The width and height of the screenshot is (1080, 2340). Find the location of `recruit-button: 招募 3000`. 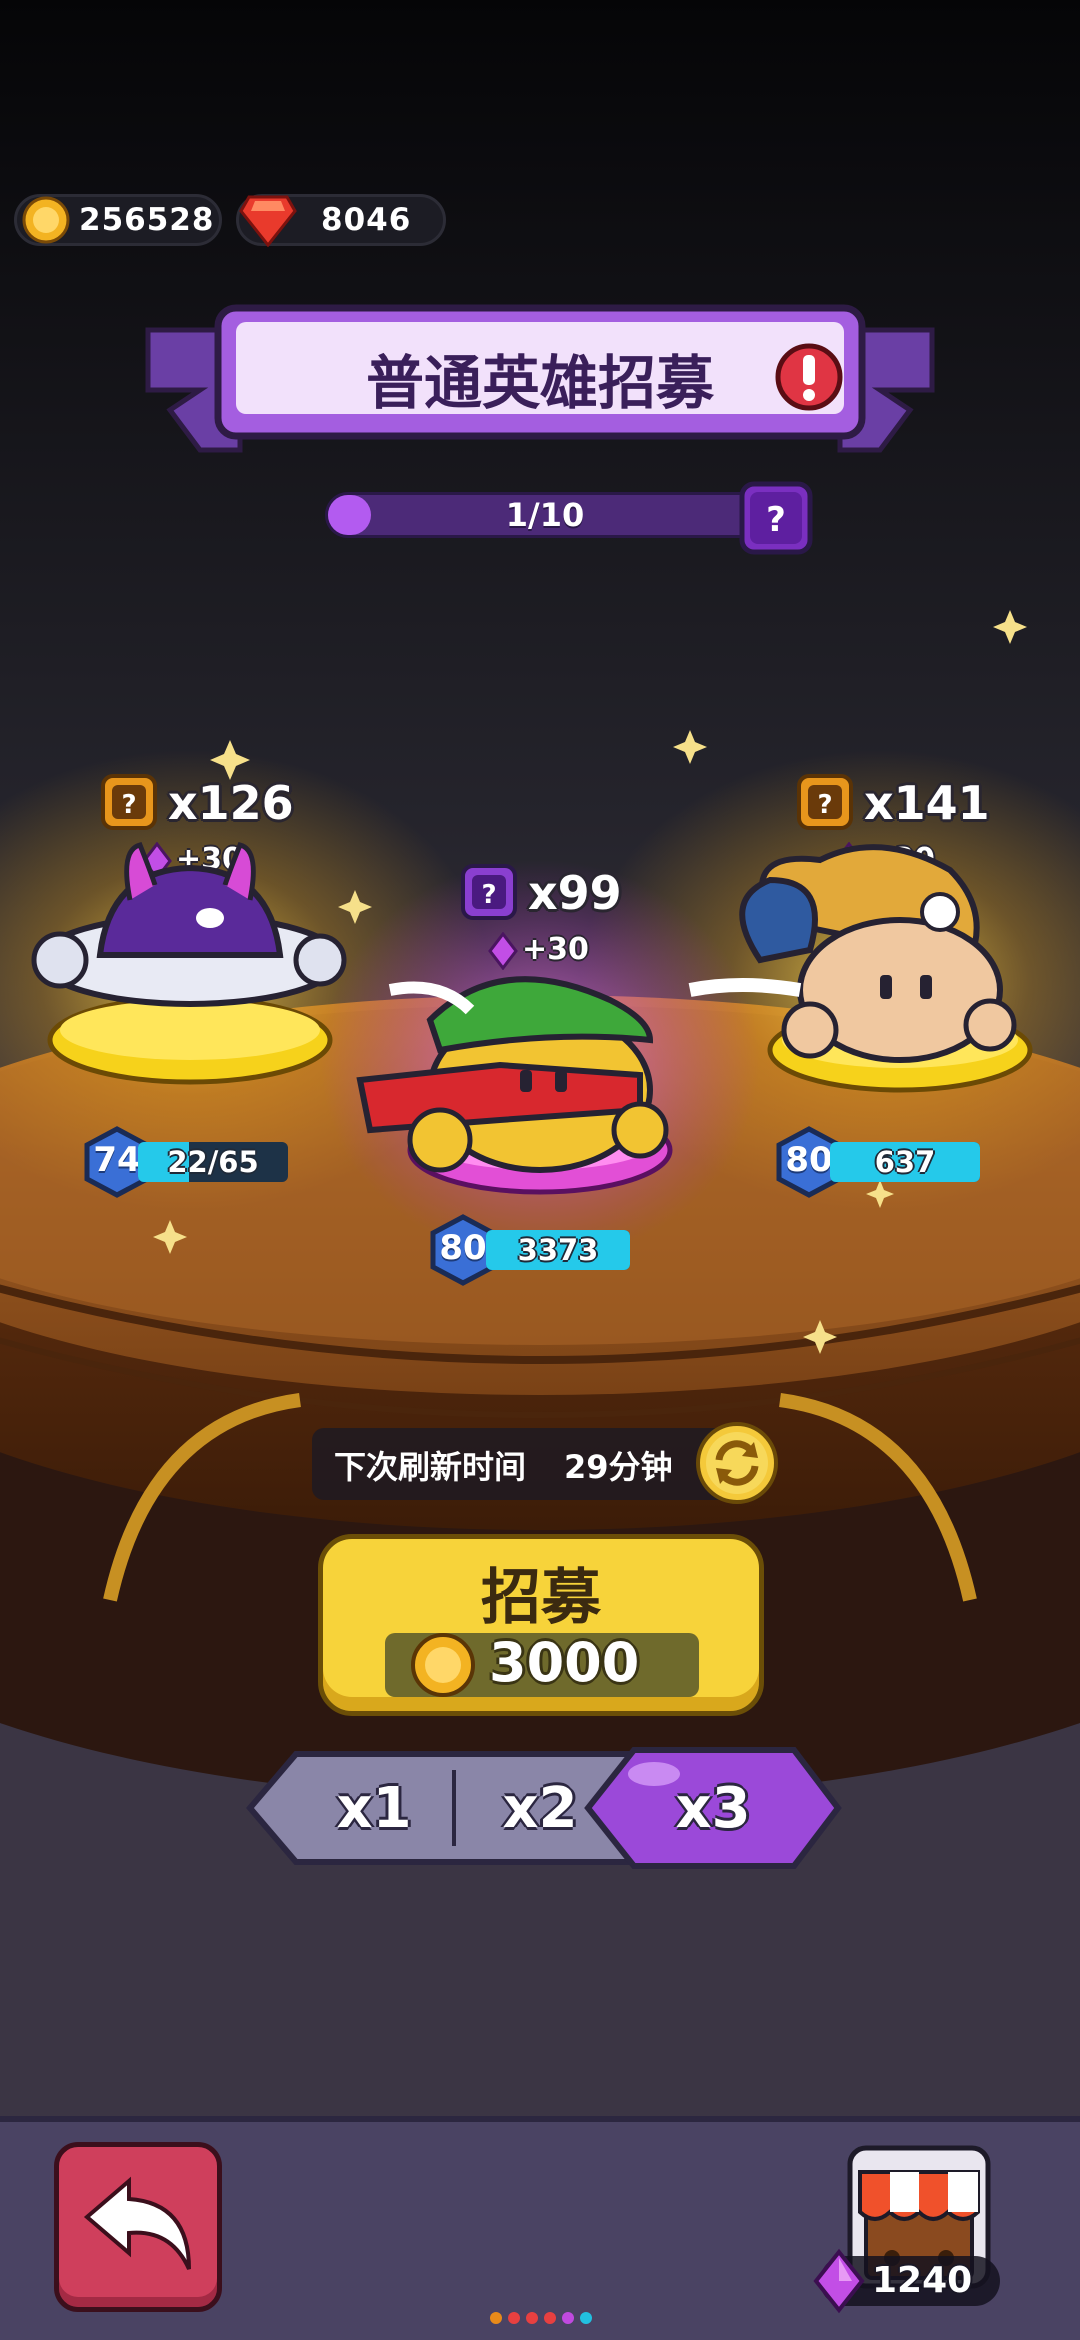

recruit-button: 招募 3000 is located at coordinates (541, 1625).